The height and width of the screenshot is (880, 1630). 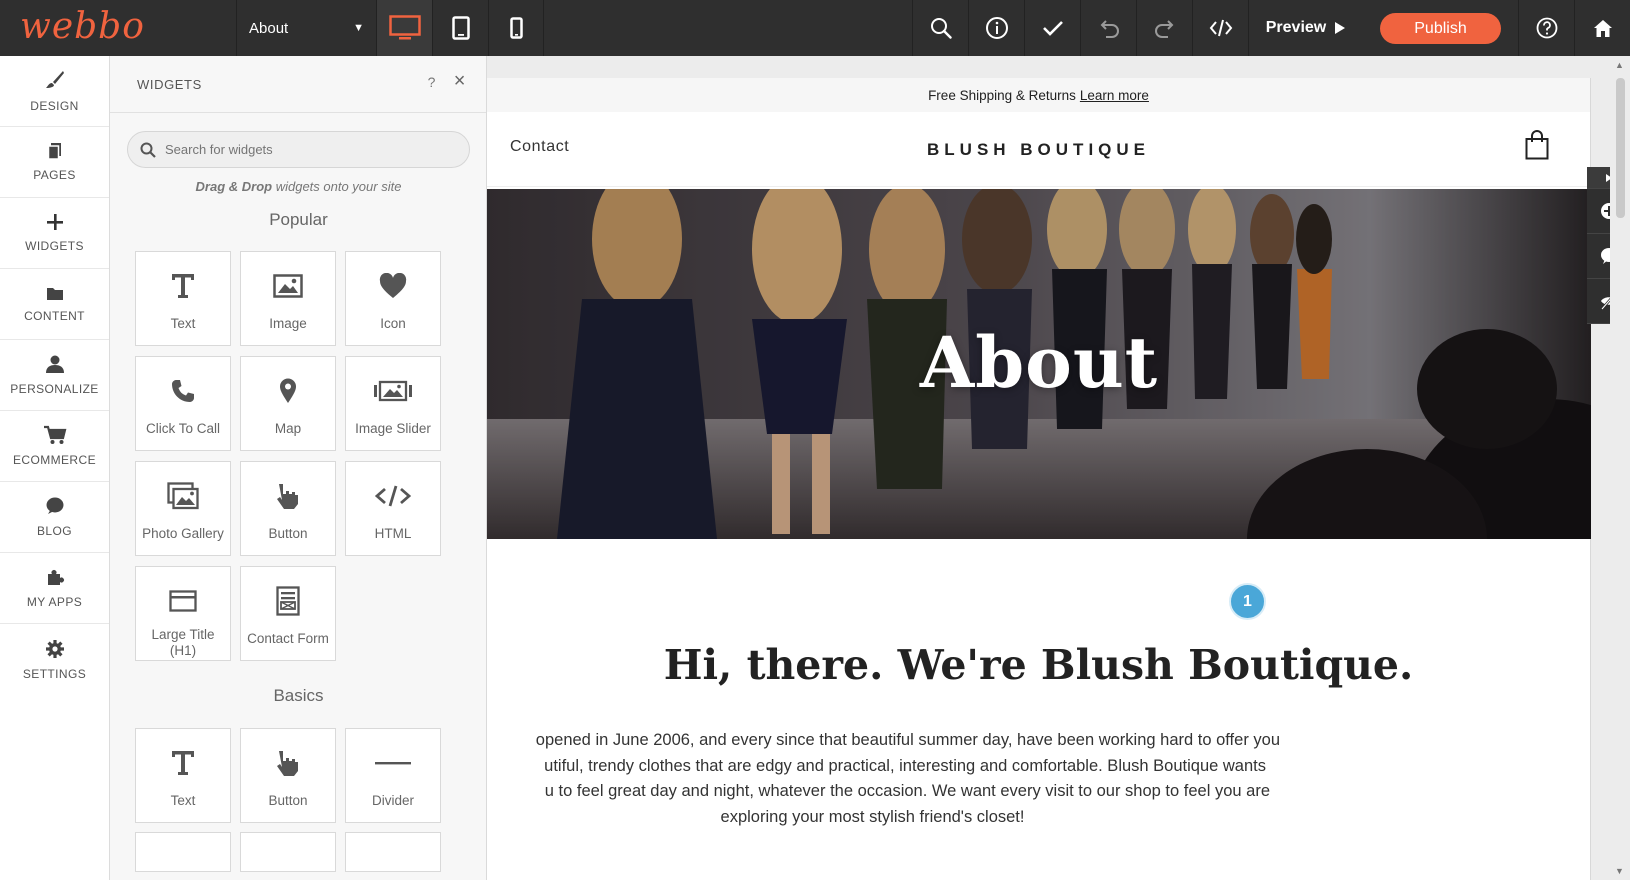 I want to click on hero-title: About, so click(x=1039, y=362).